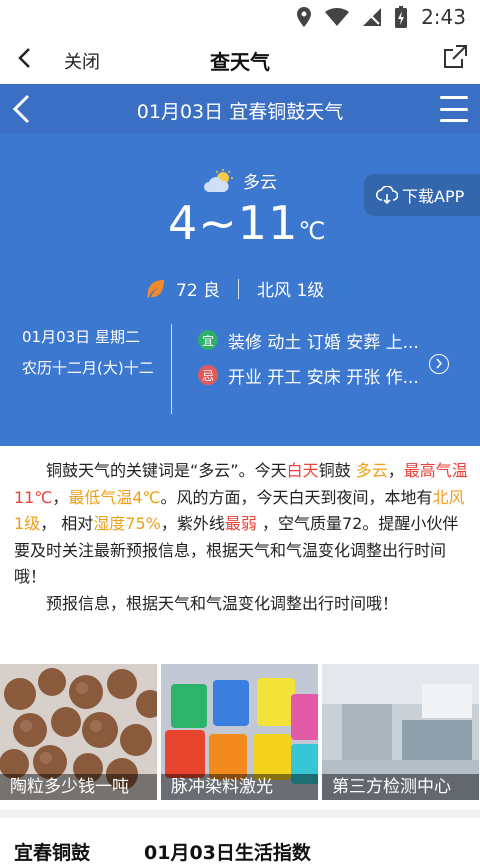 This screenshot has width=480, height=867. I want to click on chevron-right-icon, so click(439, 363).